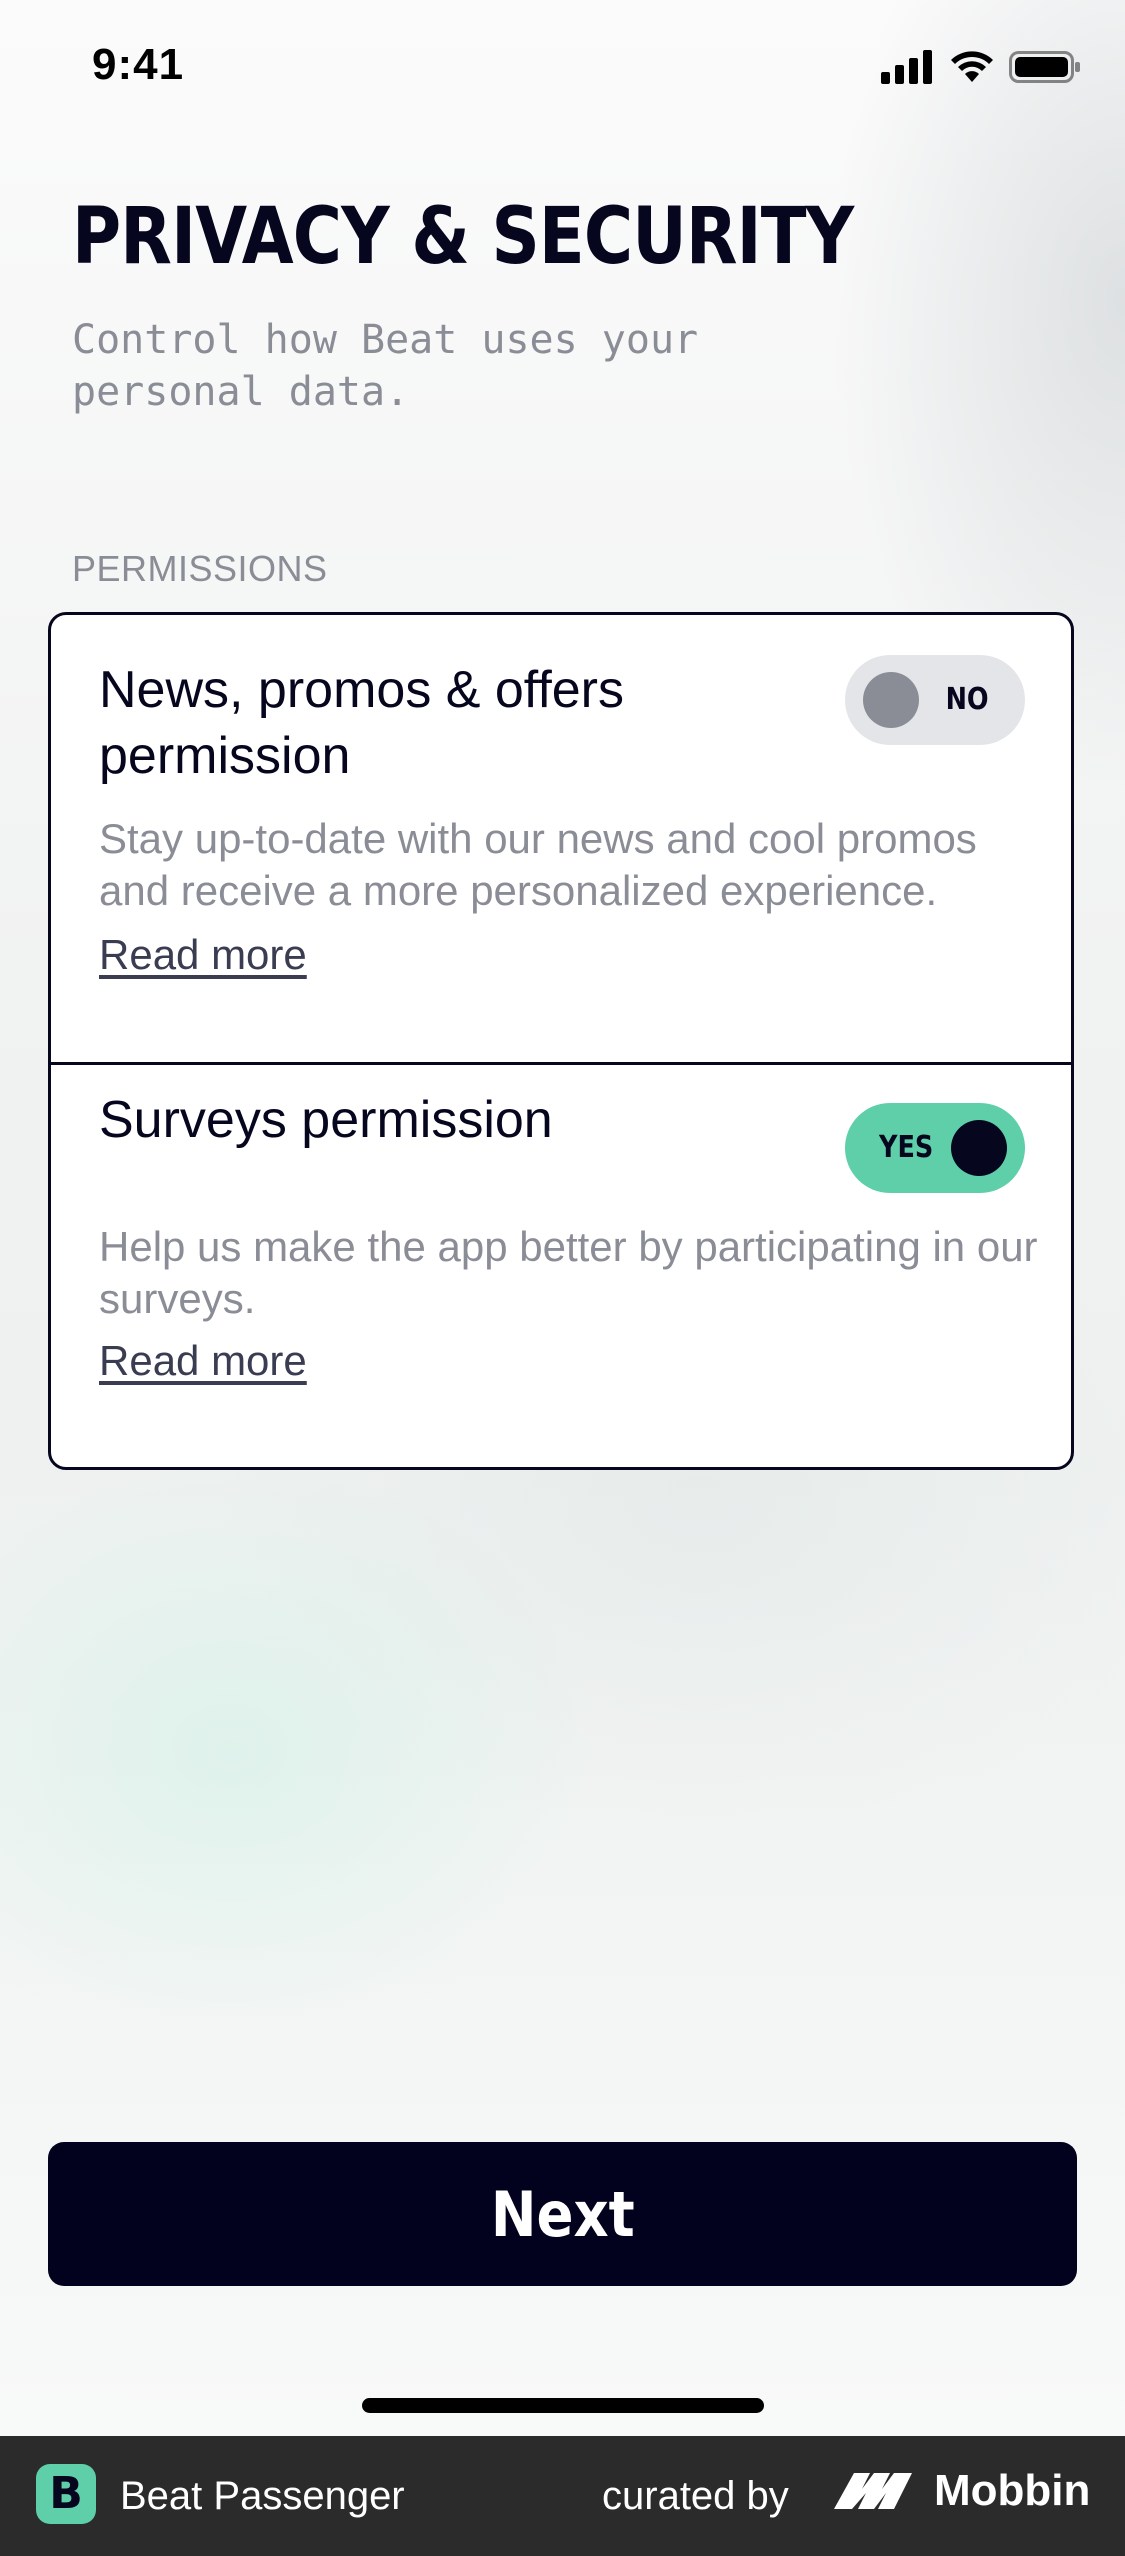  Describe the element at coordinates (562, 70) in the screenshot. I see `status-bar: 9:41` at that location.